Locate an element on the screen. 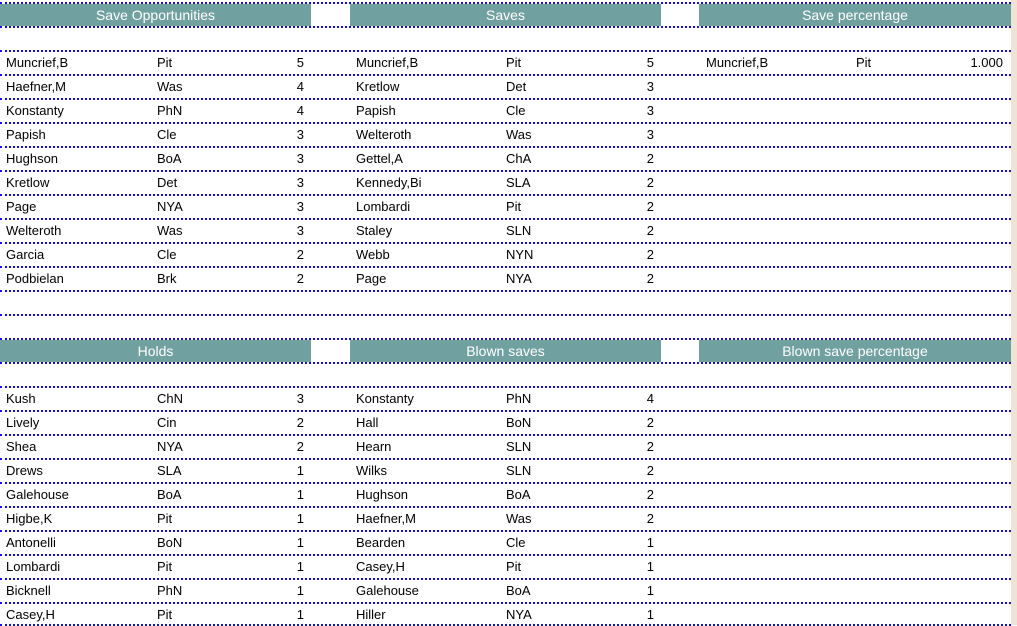  table-row: Kretlow Det 3 Kennedy,Bi SLA 2 is located at coordinates (505, 182).